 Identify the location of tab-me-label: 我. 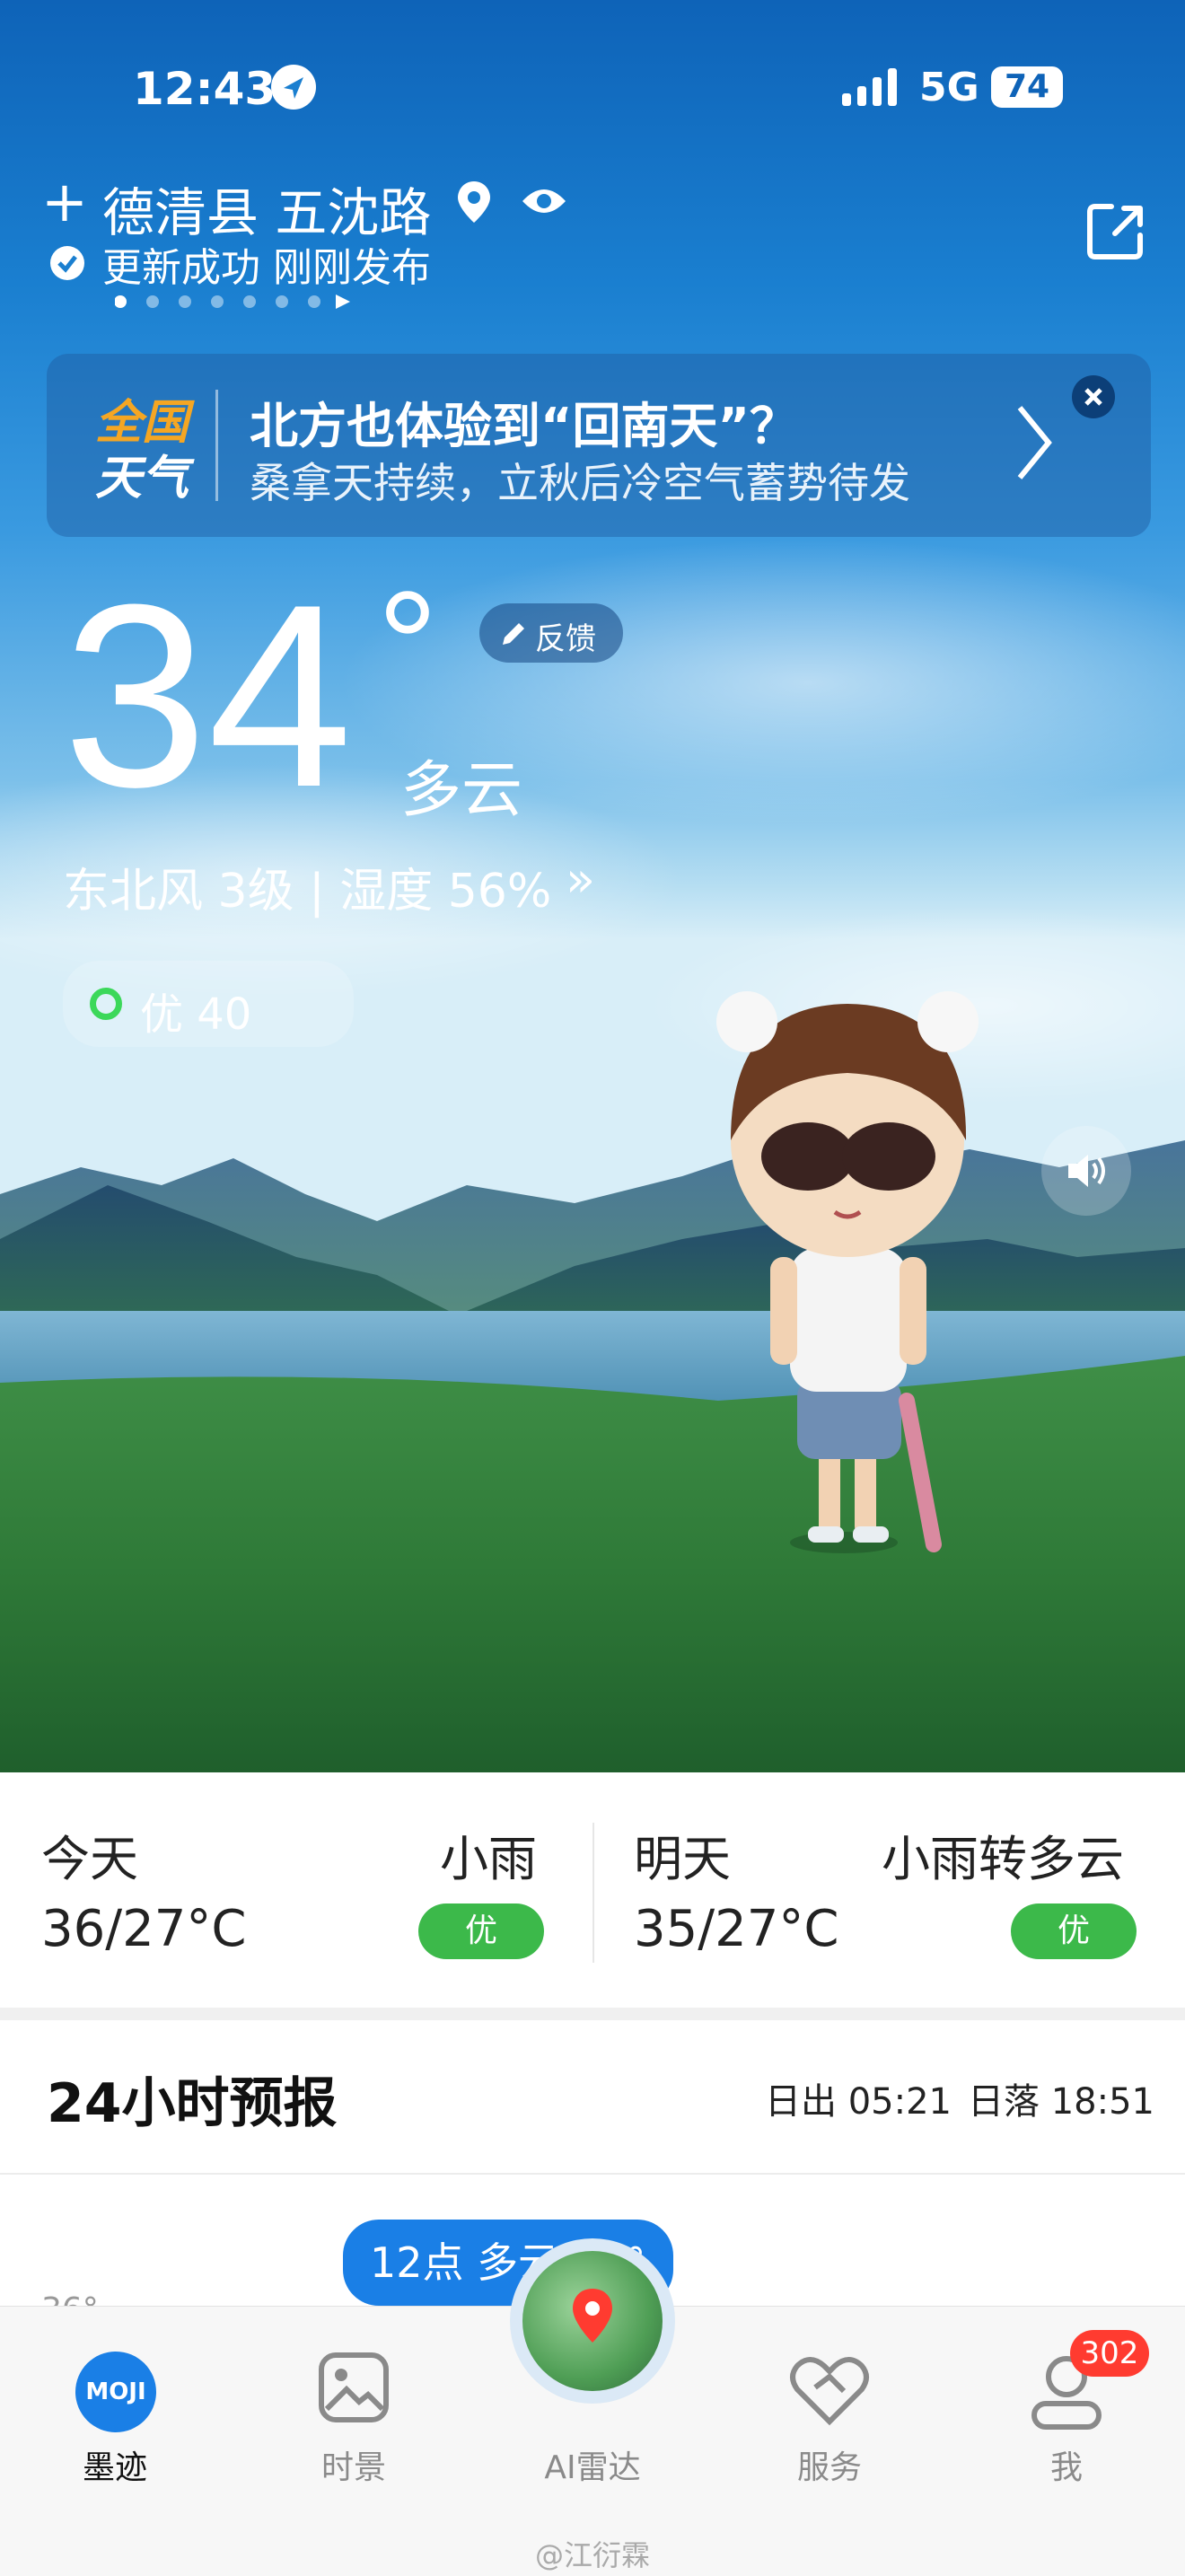
(1066, 2467).